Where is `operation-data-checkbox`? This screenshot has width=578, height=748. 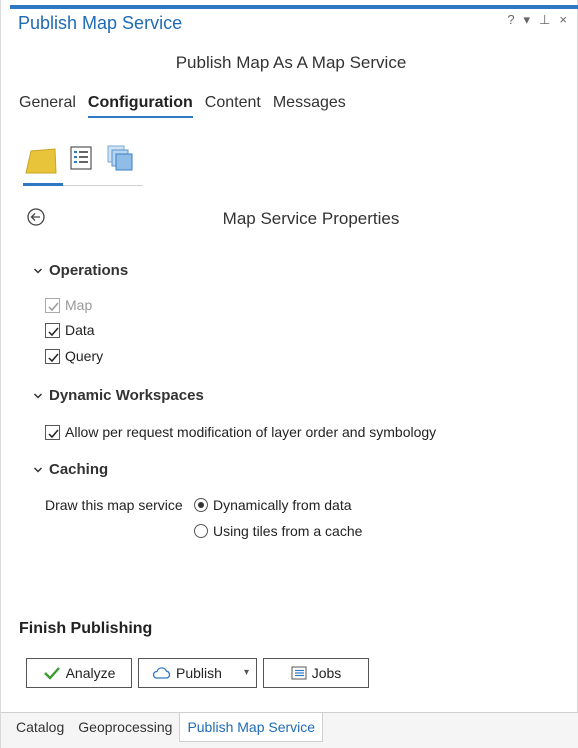
operation-data-checkbox is located at coordinates (52, 330).